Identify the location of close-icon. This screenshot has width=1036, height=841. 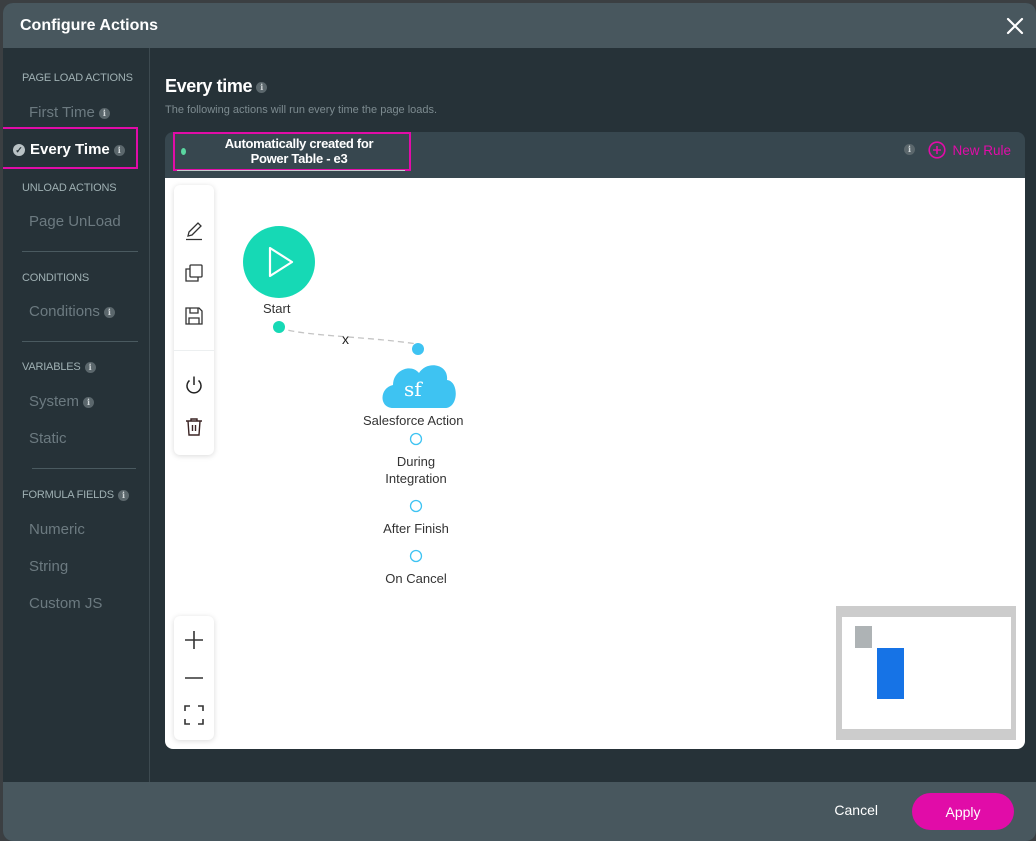
(1015, 26).